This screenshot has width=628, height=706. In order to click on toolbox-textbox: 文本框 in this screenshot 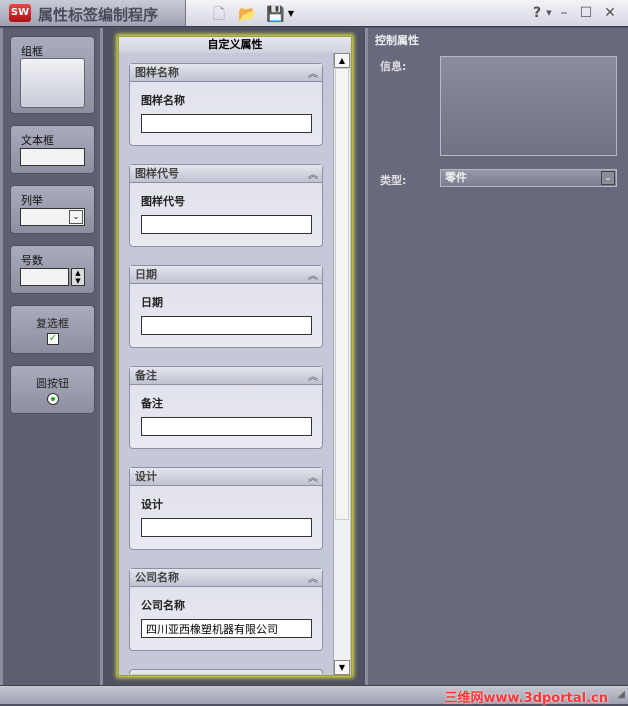, I will do `click(52, 149)`.